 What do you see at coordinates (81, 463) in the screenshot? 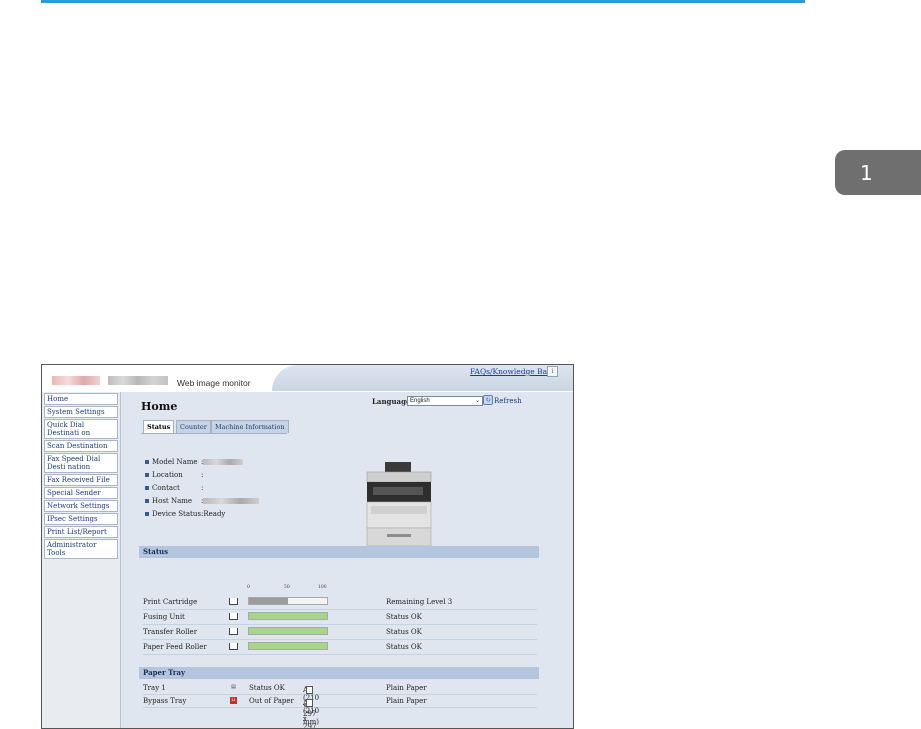
I see `sidebar-item-fax-speed-dial-destination: Fax Speed Dial Desti nation` at bounding box center [81, 463].